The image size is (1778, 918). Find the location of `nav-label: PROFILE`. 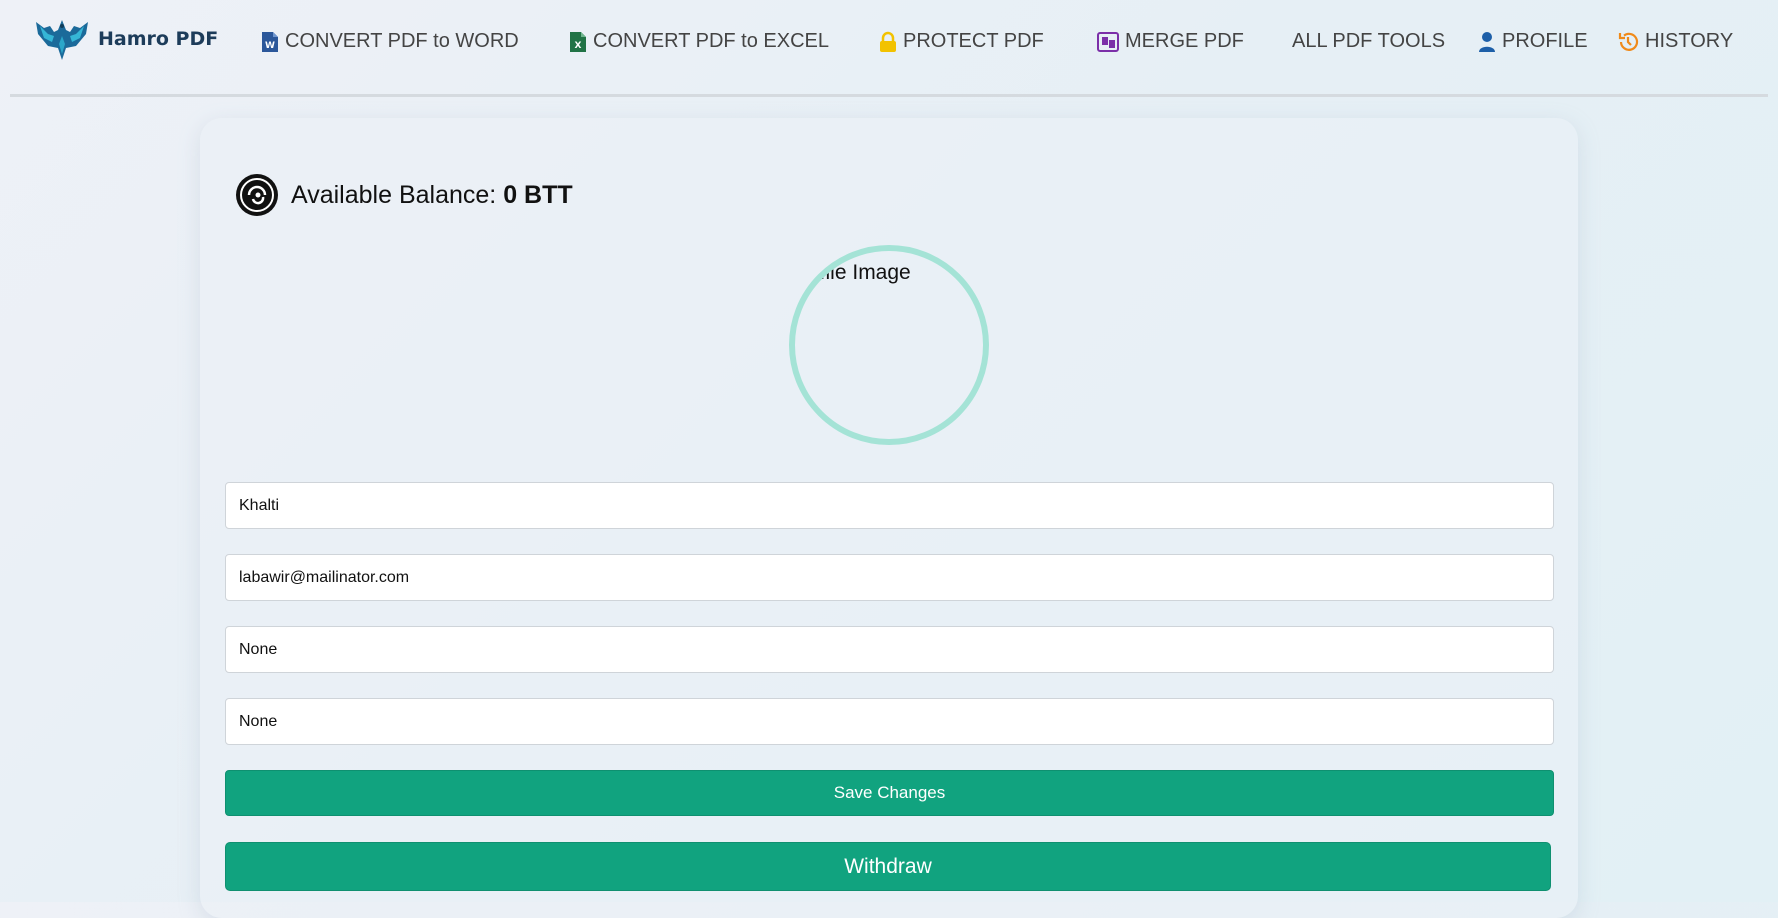

nav-label: PROFILE is located at coordinates (1545, 41).